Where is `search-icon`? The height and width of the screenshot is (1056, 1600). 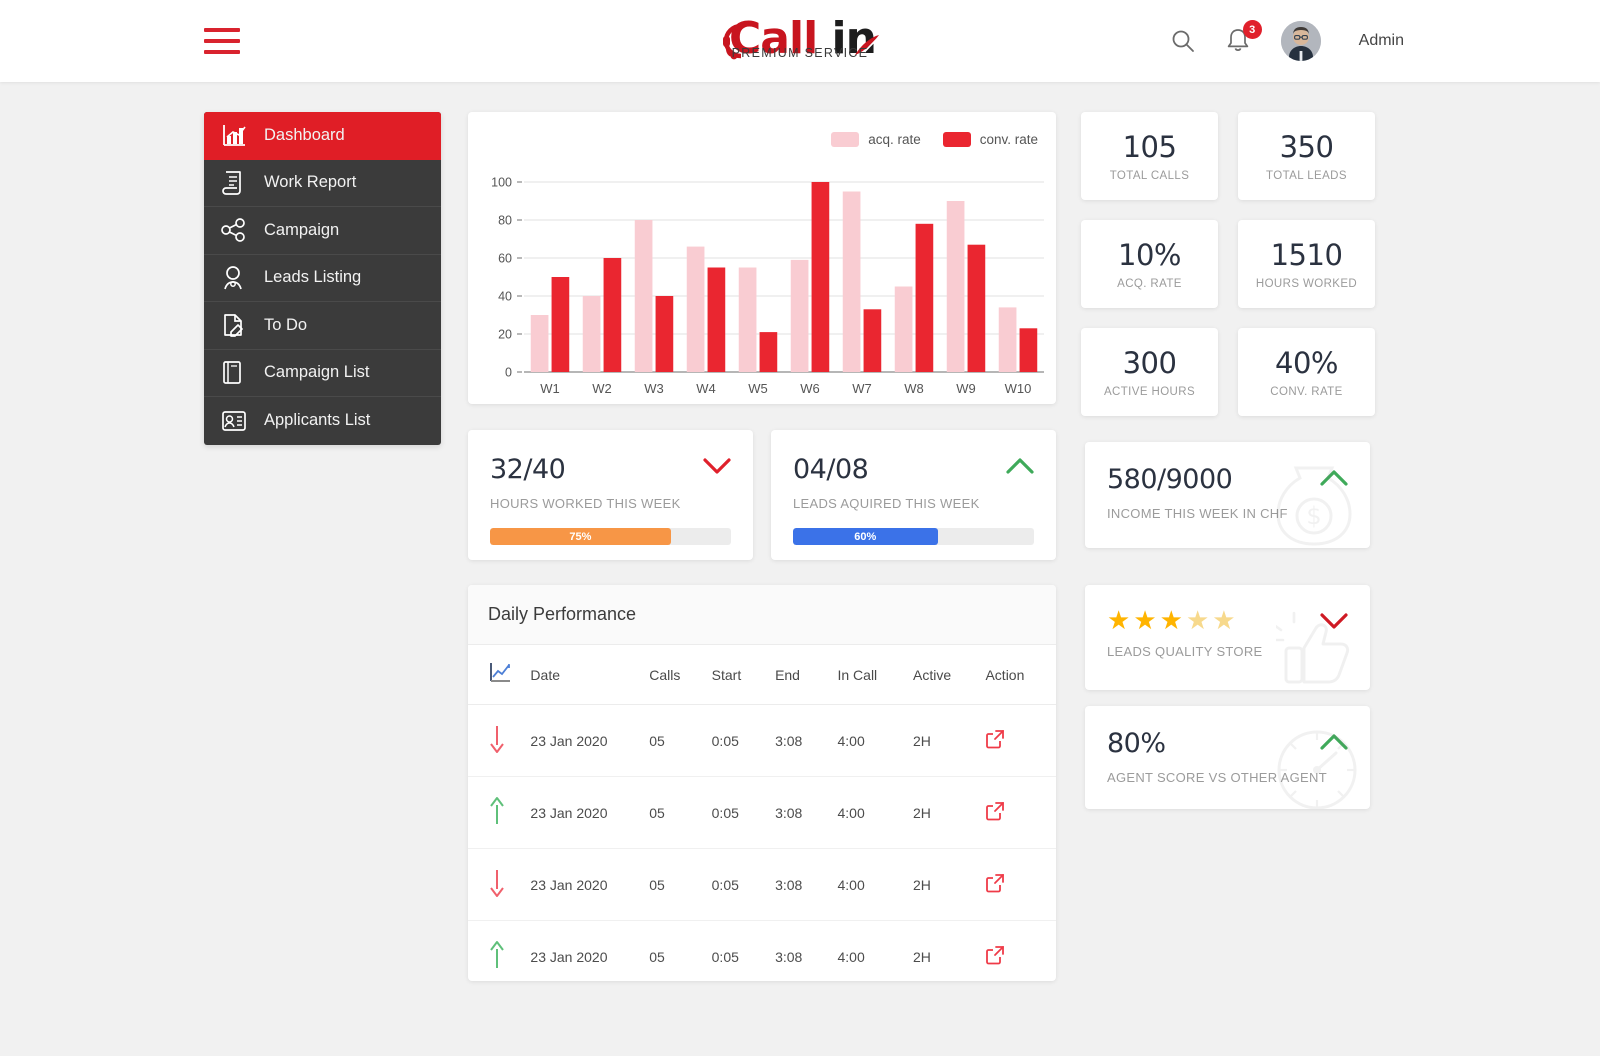
search-icon is located at coordinates (1183, 41).